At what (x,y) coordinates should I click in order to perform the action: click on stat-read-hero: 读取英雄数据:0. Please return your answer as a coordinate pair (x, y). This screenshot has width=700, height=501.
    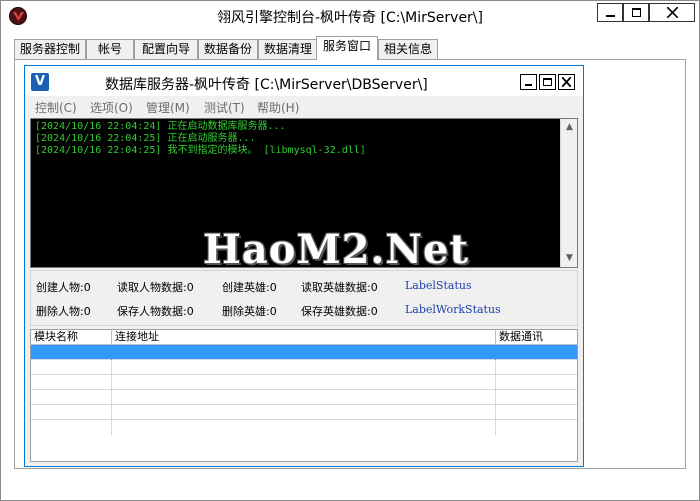
    Looking at the image, I should click on (339, 287).